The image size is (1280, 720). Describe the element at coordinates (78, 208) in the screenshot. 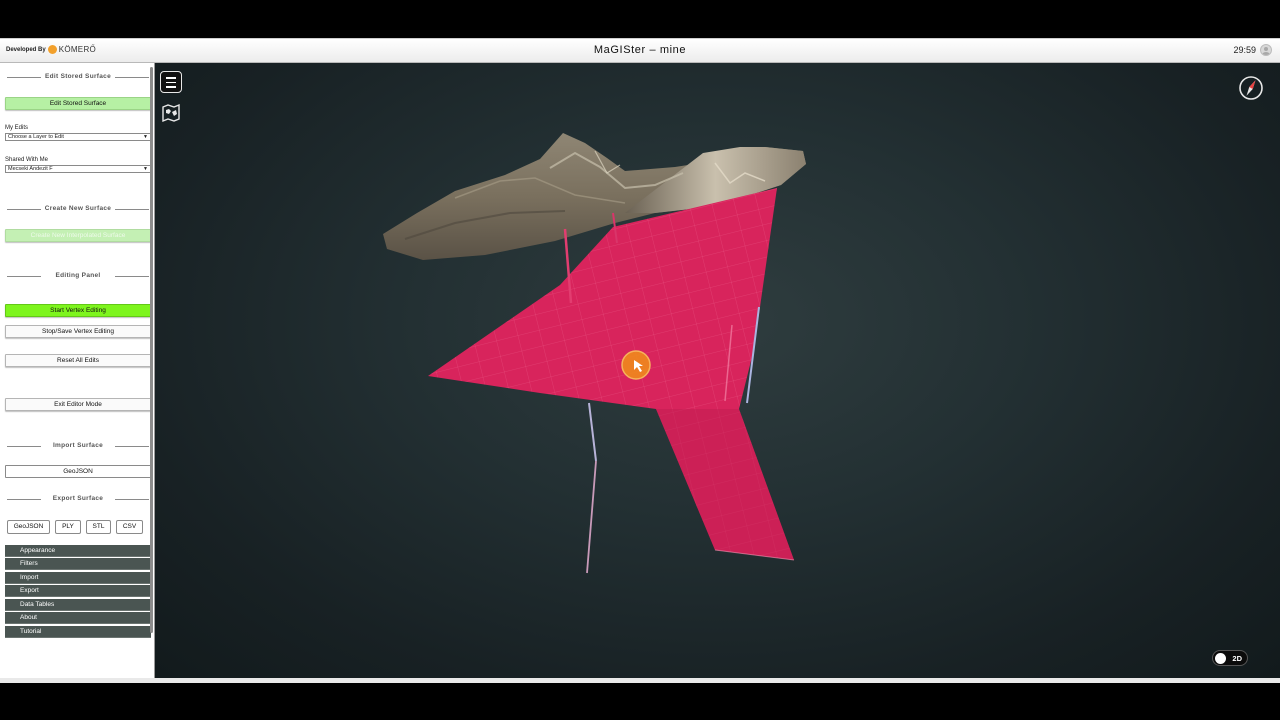

I see `section-title-create-new: Create New Surface` at that location.